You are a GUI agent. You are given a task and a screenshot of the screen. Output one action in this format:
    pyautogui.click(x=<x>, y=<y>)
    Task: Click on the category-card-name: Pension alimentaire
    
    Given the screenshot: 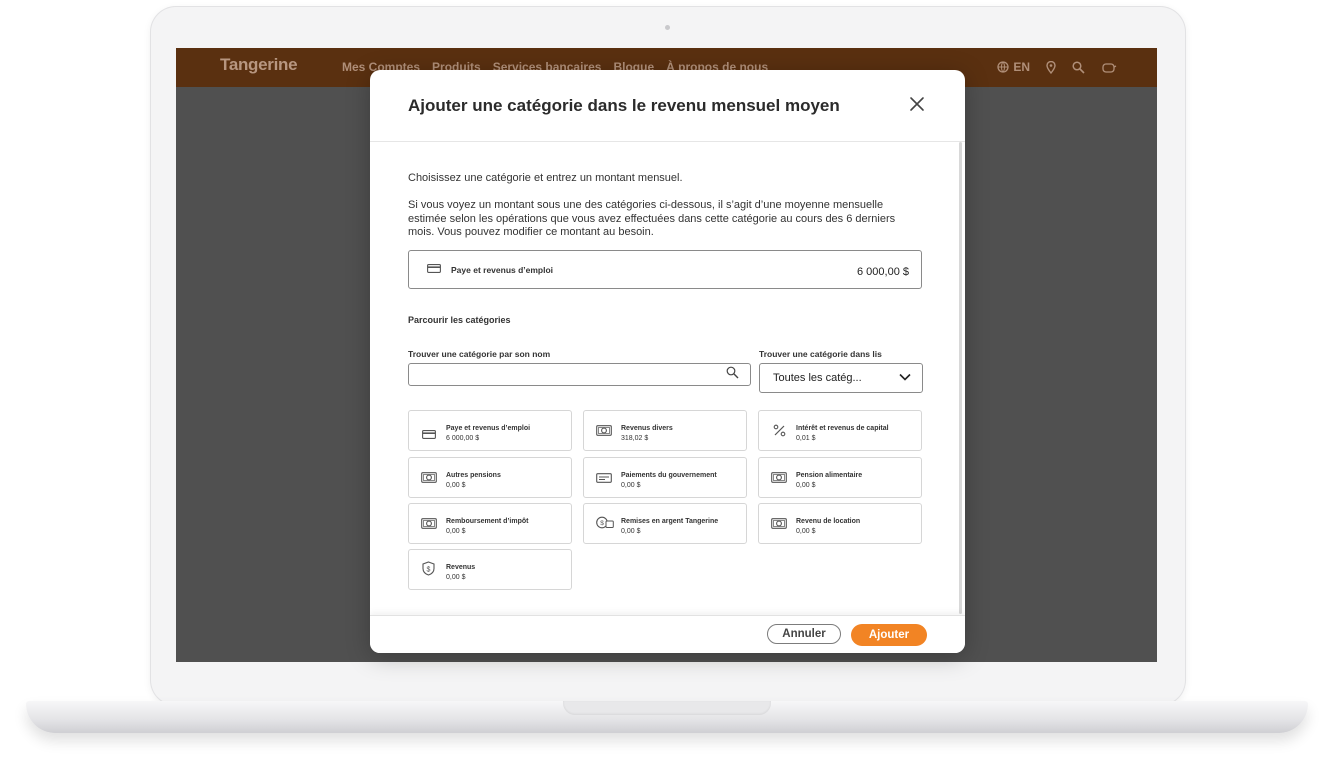 What is the action you would take?
    pyautogui.click(x=829, y=475)
    